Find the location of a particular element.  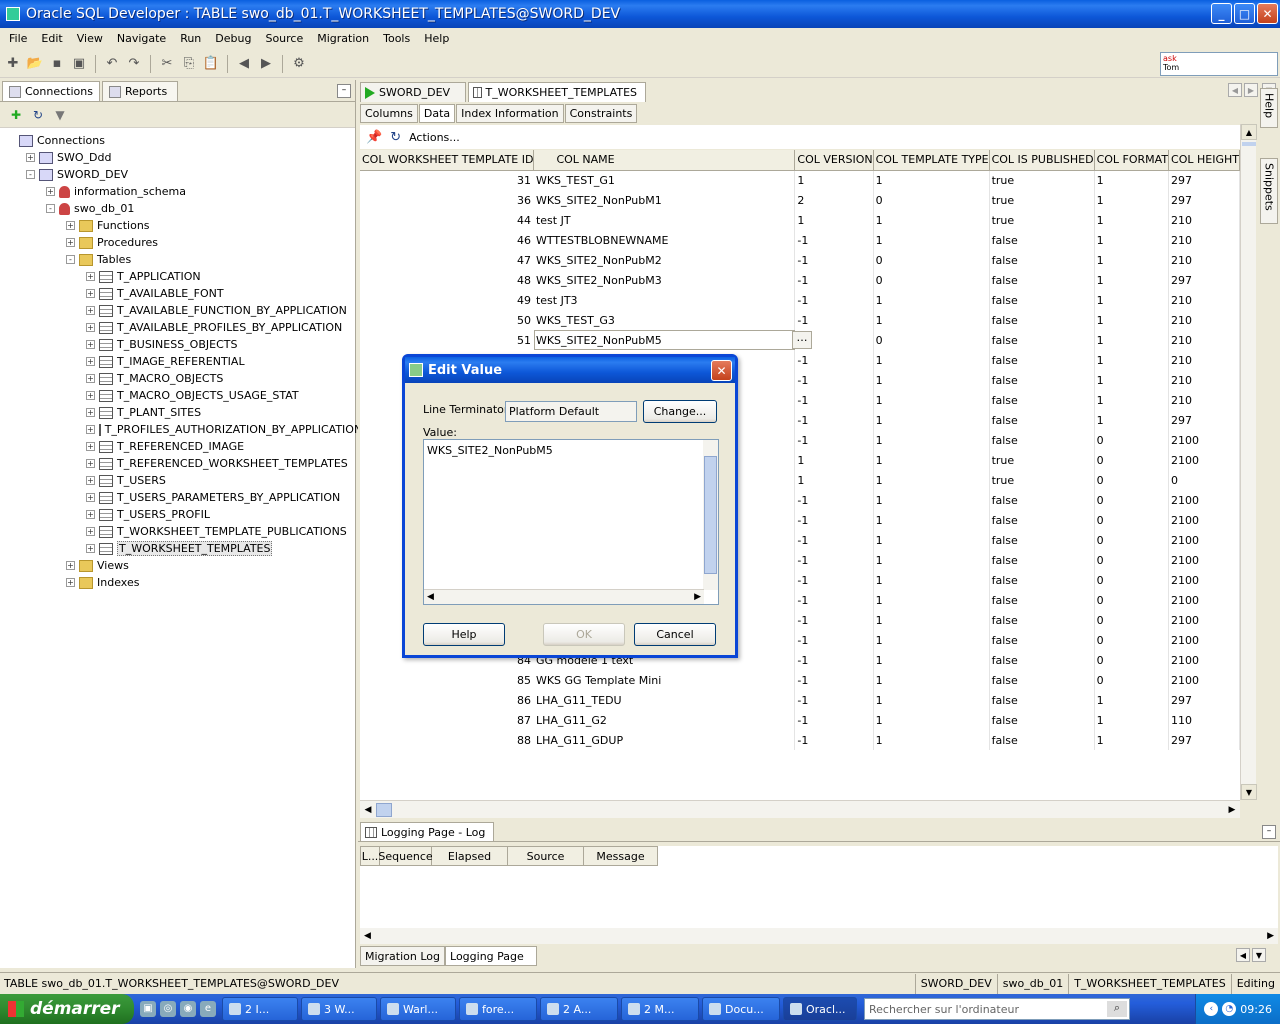

value-scroll-thumb is located at coordinates (710, 515).